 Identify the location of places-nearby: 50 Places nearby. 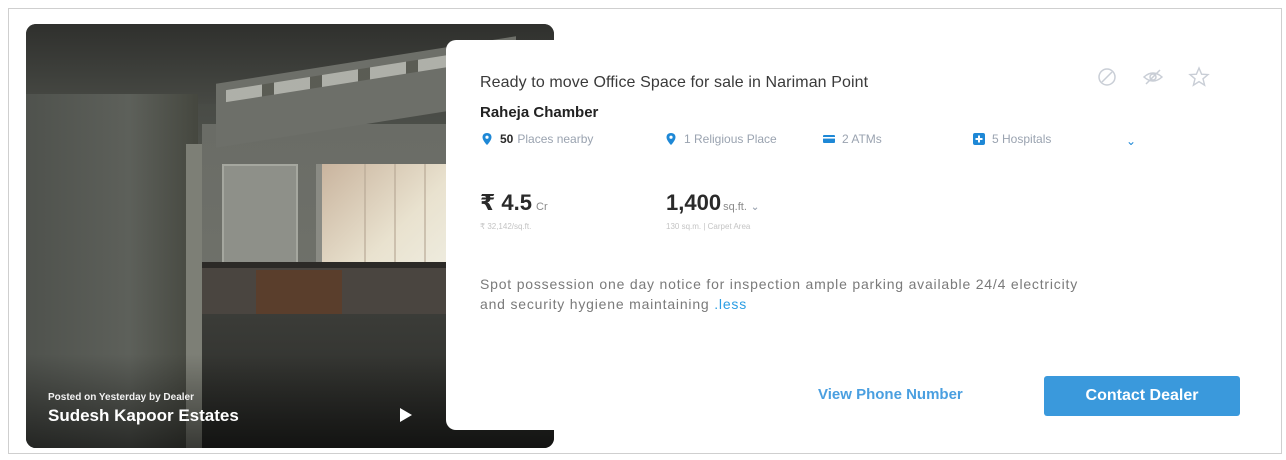
(536, 139).